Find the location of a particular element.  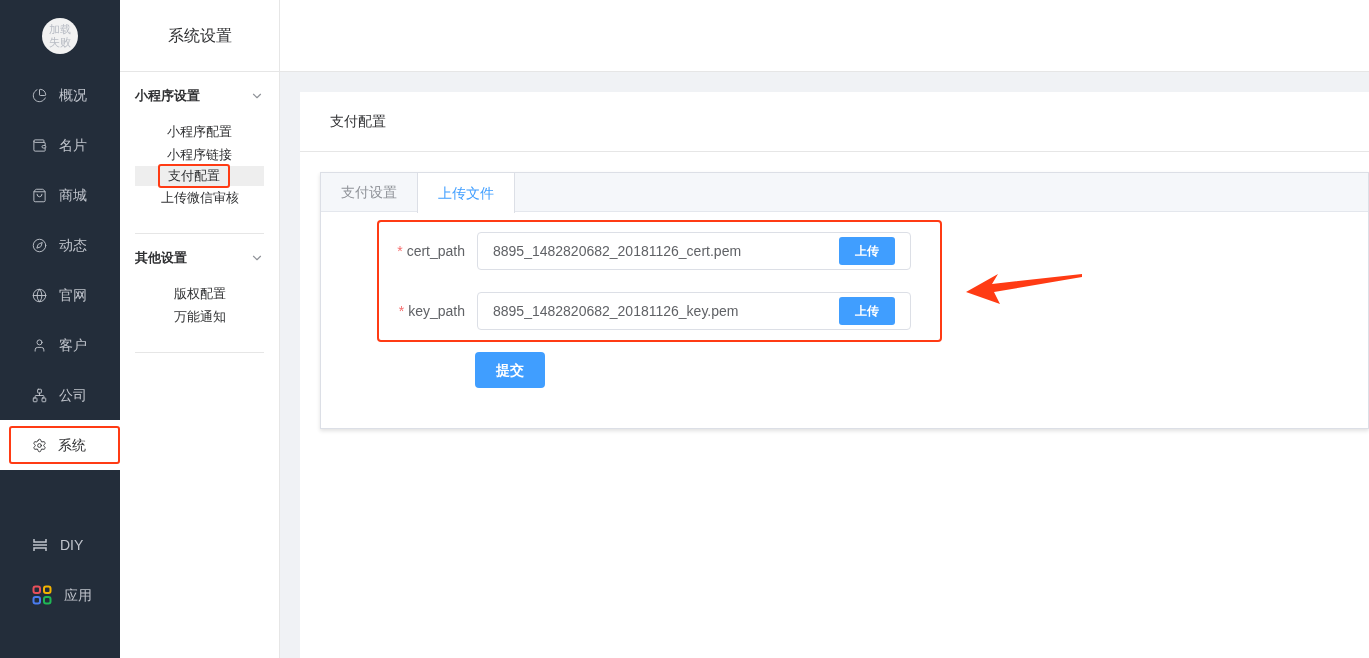

submenu-group-header: 其他设置 is located at coordinates (199, 258).